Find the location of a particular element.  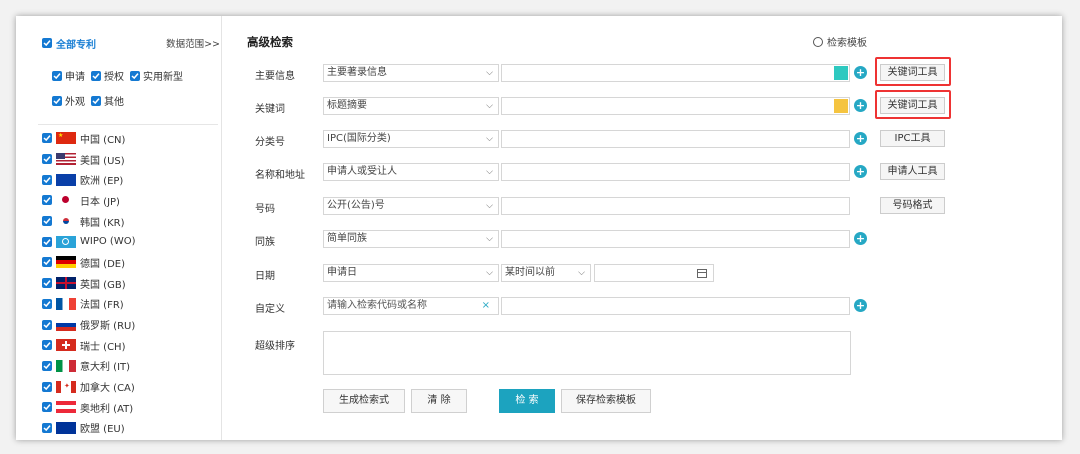

row-name-address: 名称和地址 申请人或受让人 ⌵ + 申请人工具 is located at coordinates (633, 172).